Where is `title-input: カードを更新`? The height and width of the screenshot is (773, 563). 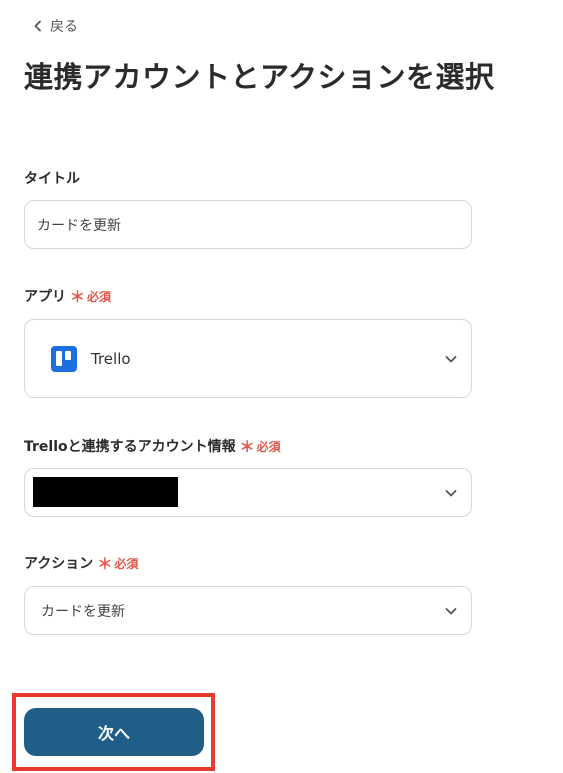 title-input: カードを更新 is located at coordinates (248, 224).